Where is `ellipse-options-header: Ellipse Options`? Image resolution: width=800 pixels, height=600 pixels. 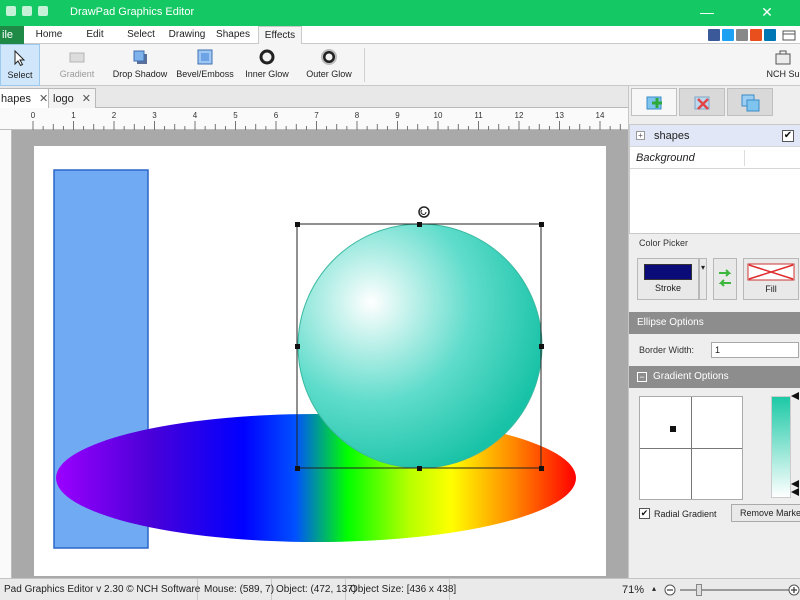 ellipse-options-header: Ellipse Options is located at coordinates (714, 323).